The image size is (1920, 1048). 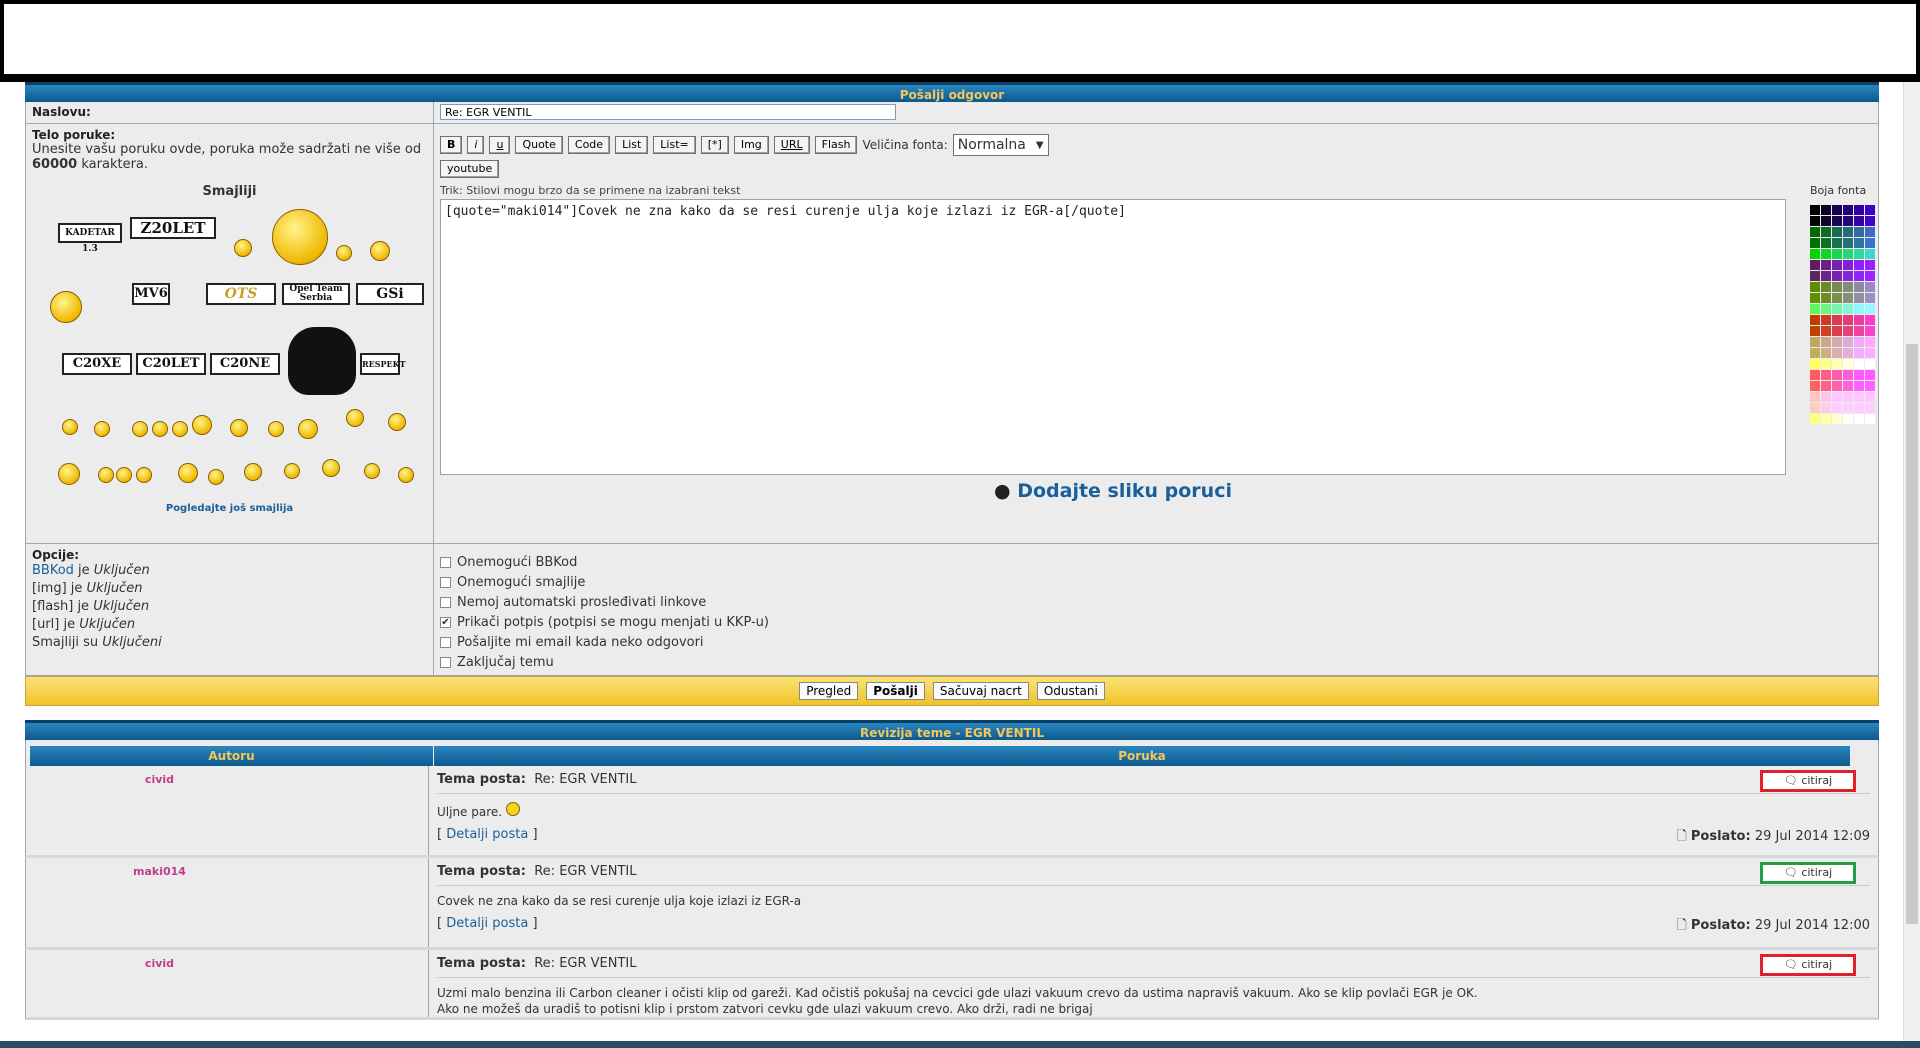 I want to click on option-status-item: [flash] je Uključen, so click(x=91, y=606).